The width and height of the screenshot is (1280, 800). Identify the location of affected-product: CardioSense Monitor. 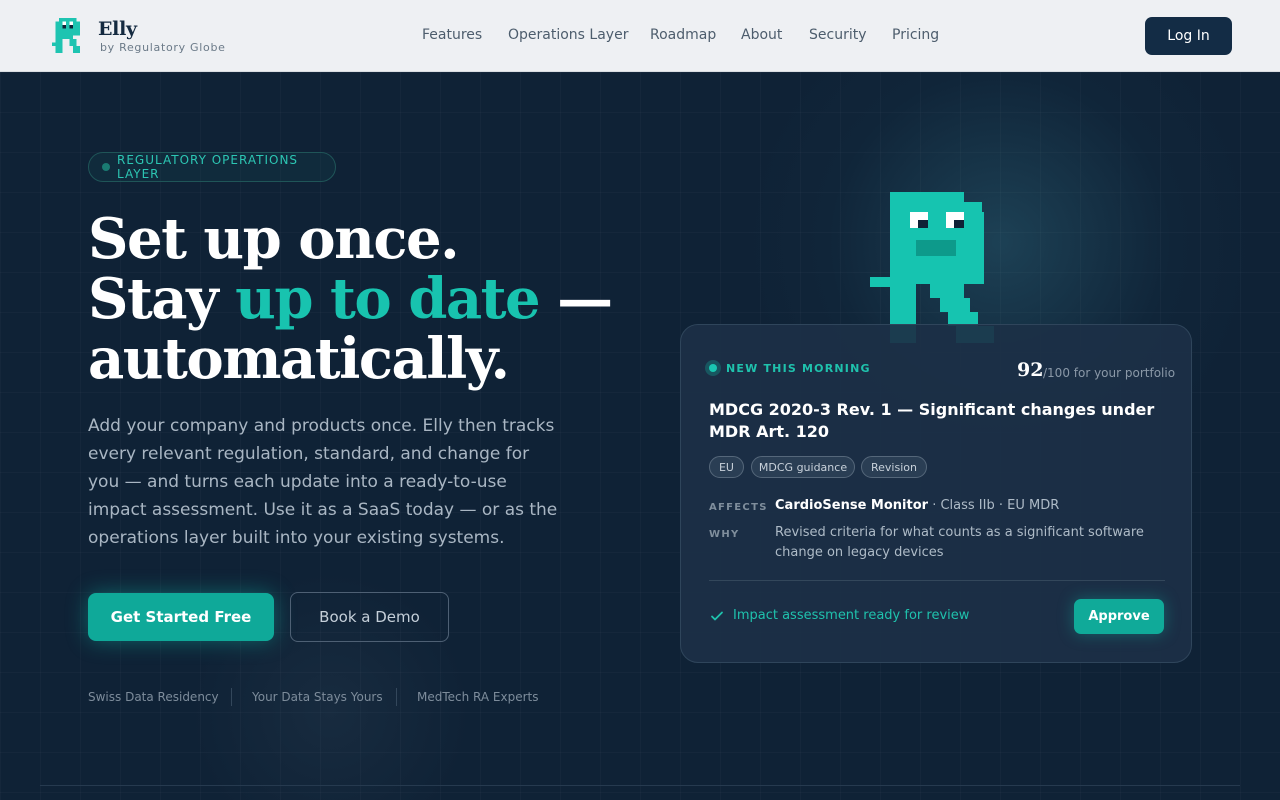
(851, 505).